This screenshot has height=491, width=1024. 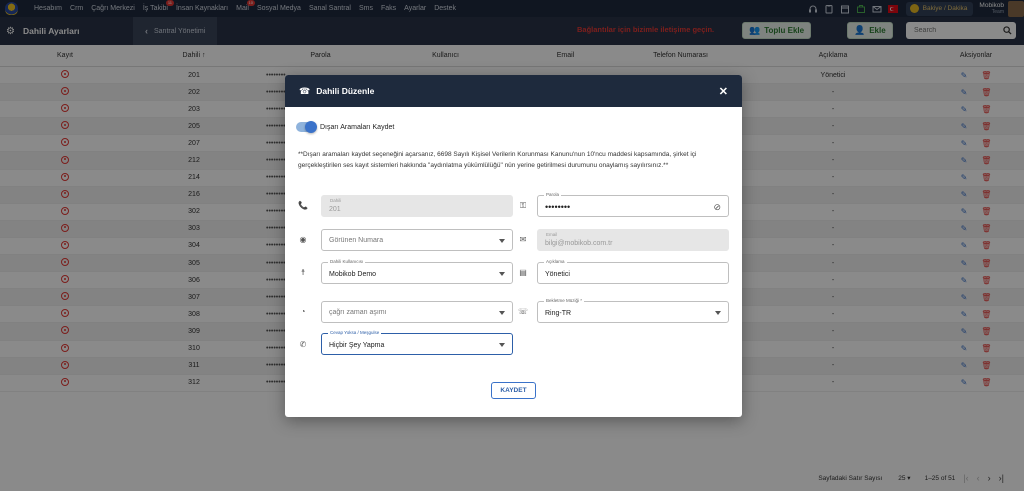 What do you see at coordinates (303, 205) in the screenshot?
I see `phone-icon: 📞` at bounding box center [303, 205].